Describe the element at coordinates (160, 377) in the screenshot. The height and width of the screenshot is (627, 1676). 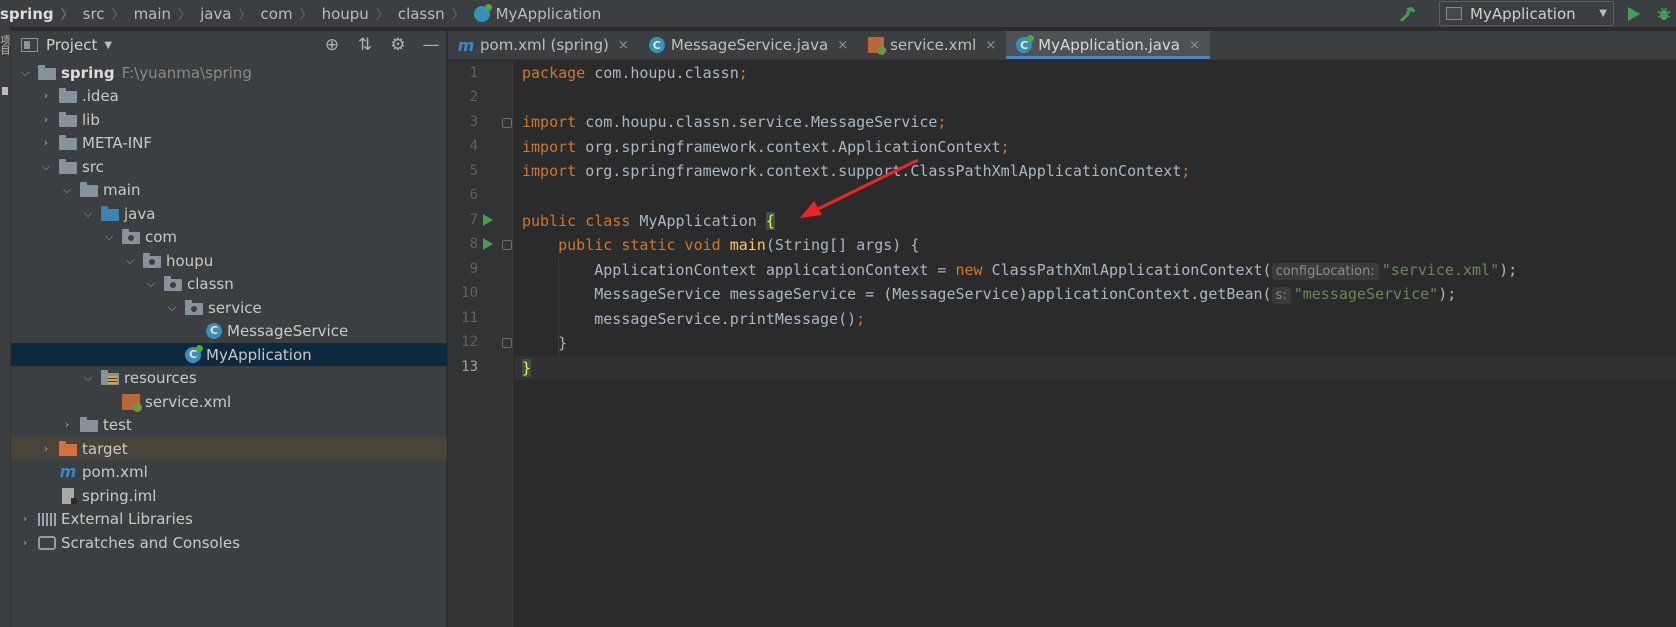
I see `tree-item-label: resources` at that location.